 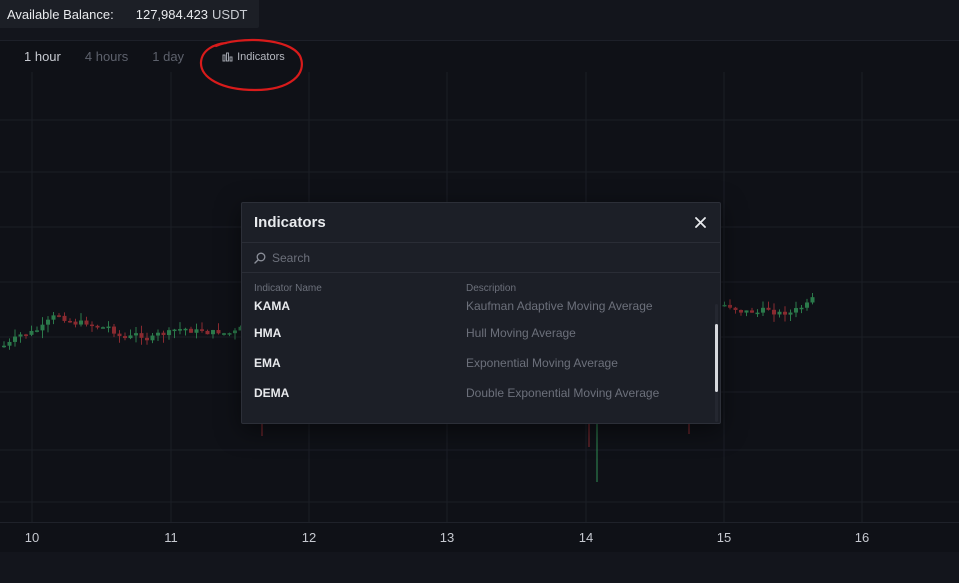 What do you see at coordinates (272, 306) in the screenshot?
I see `indicator-name: KAMA` at bounding box center [272, 306].